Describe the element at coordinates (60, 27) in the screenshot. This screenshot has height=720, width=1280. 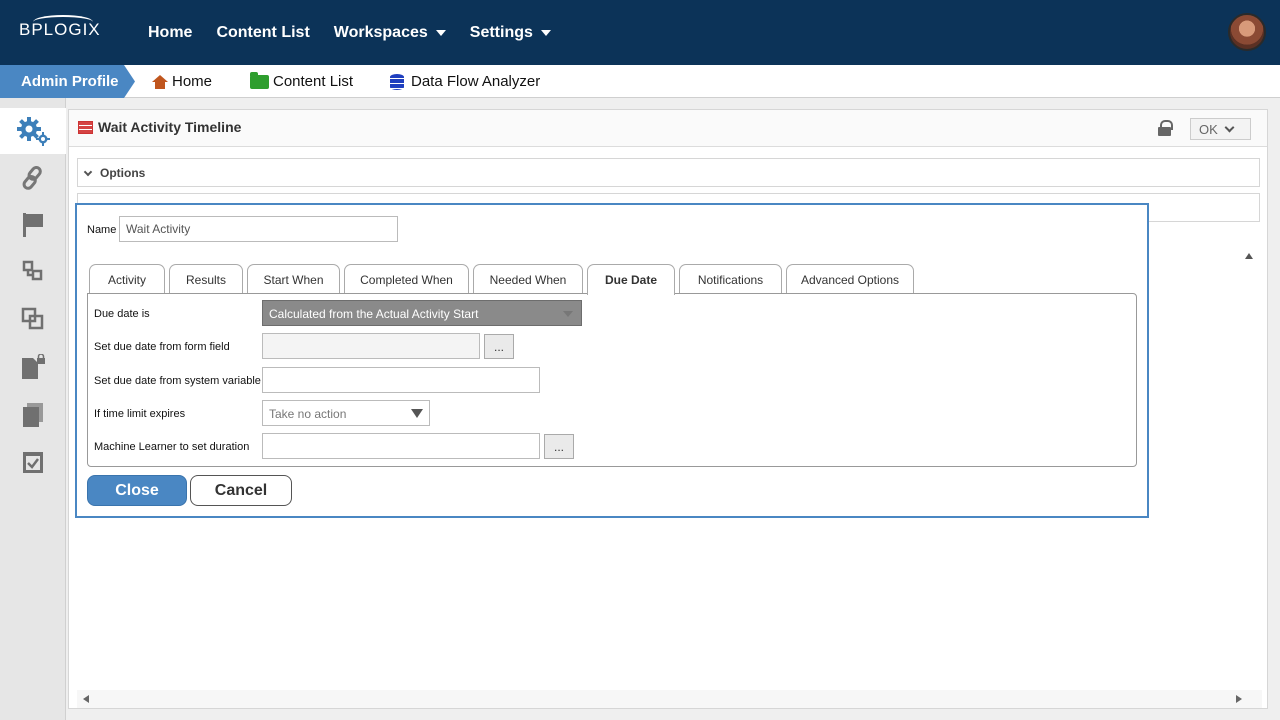
I see `bplogix-logo: BPLOGIX` at that location.